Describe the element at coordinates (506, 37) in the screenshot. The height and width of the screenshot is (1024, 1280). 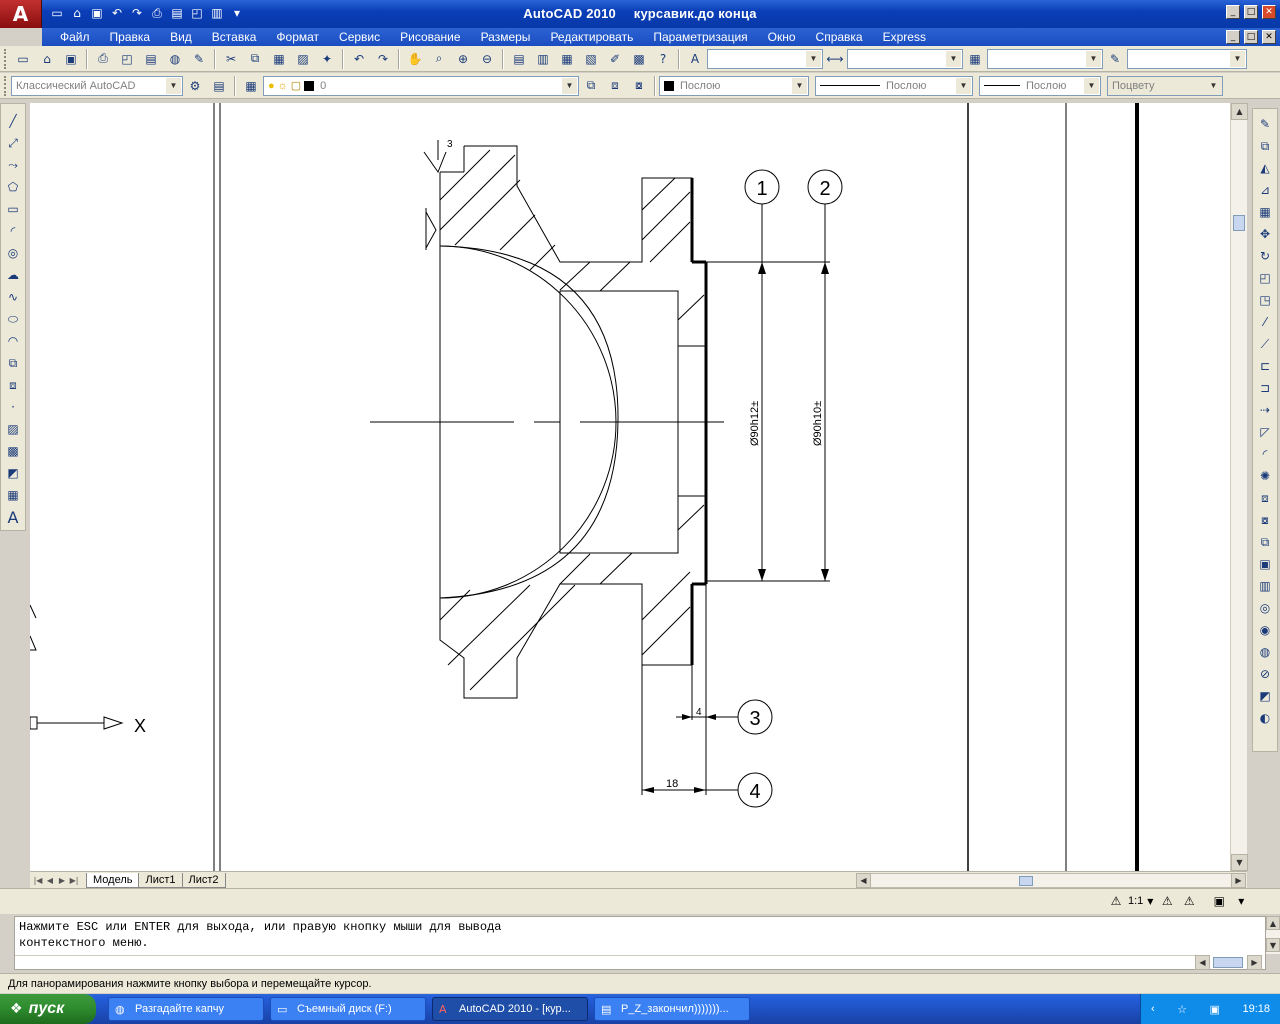
I see `menu-item-7: Размеры` at that location.